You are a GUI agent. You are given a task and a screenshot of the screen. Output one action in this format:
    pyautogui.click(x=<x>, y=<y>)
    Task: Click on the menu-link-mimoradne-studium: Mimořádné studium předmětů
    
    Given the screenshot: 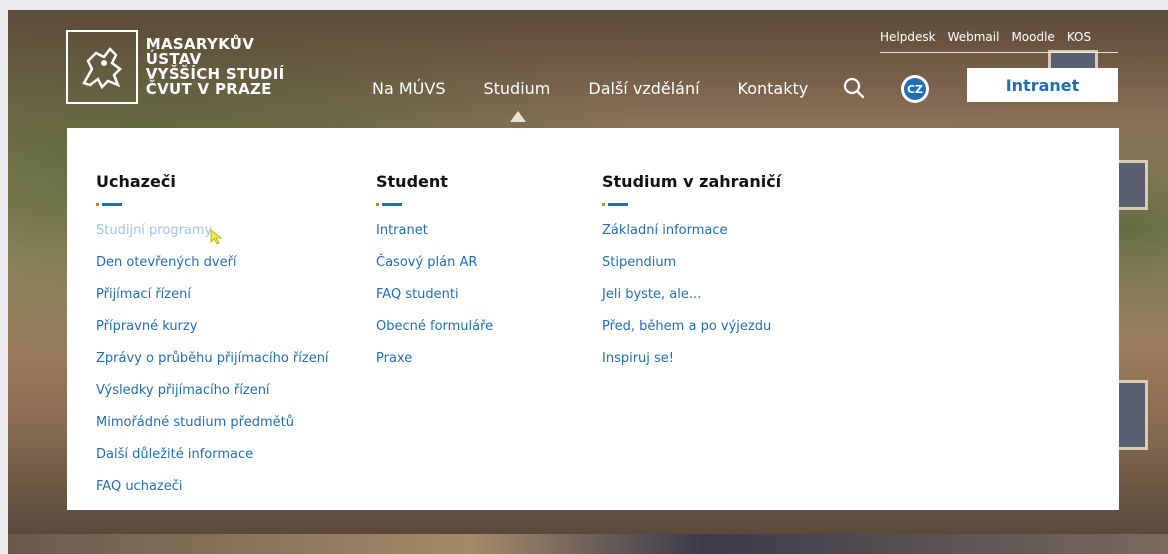 What is the action you would take?
    pyautogui.click(x=212, y=430)
    